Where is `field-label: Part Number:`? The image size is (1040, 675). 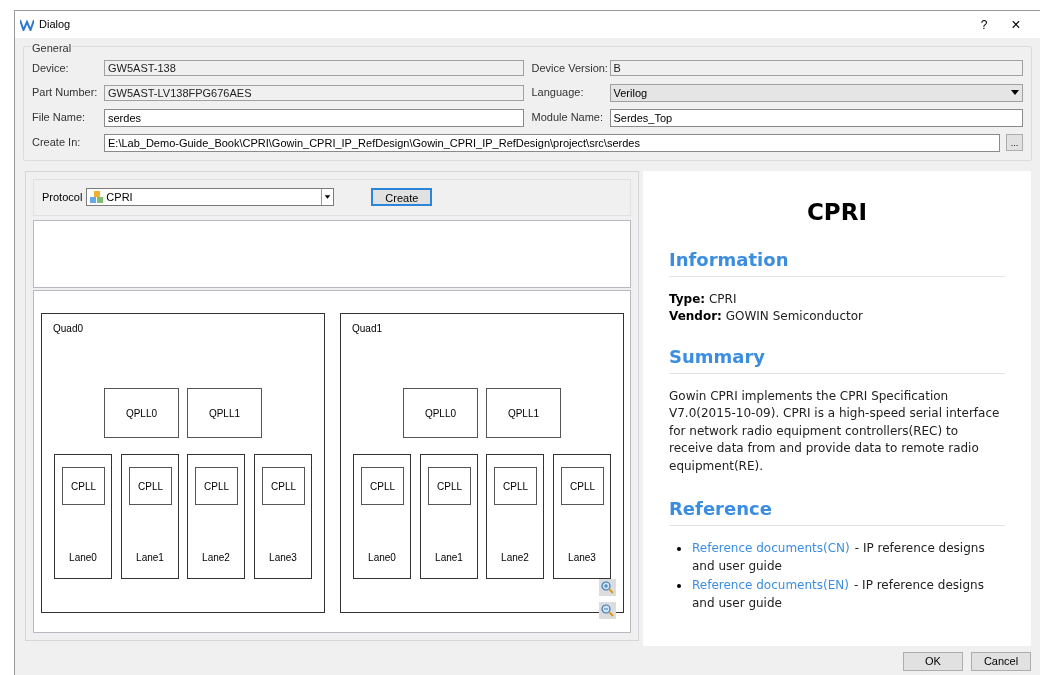
field-label: Part Number: is located at coordinates (65, 93).